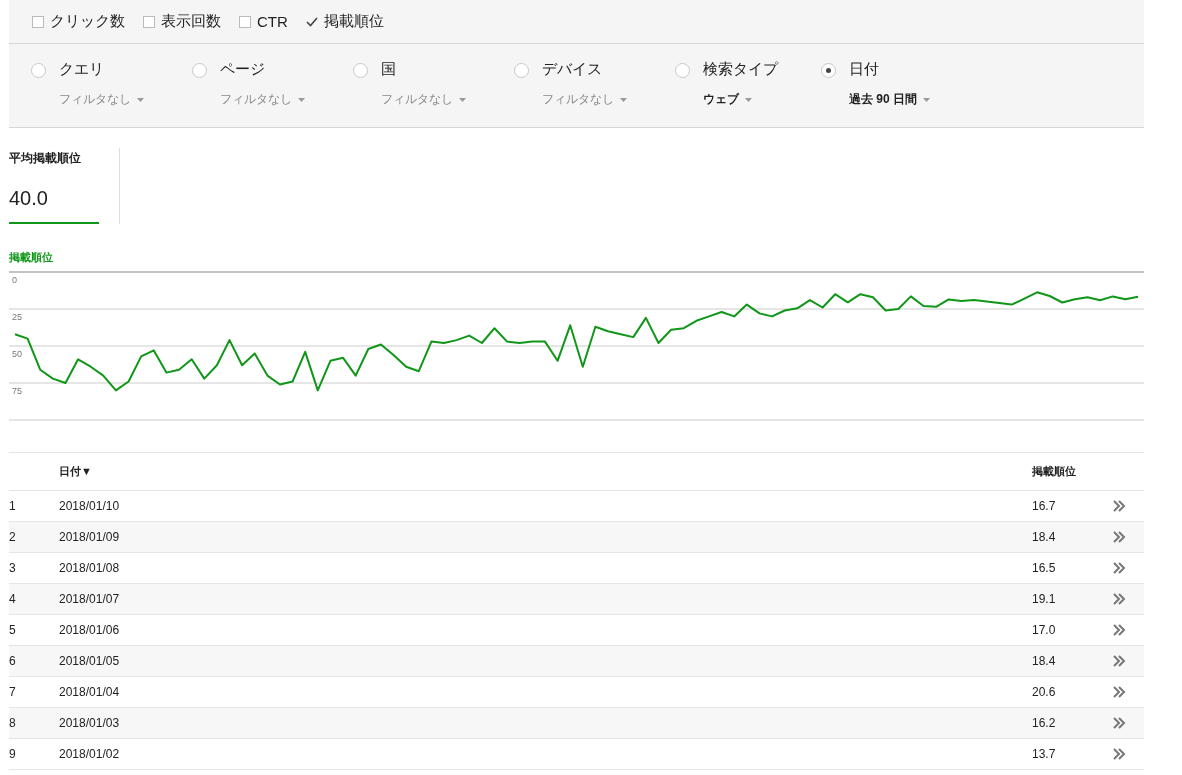 Image resolution: width=1182 pixels, height=775 pixels. I want to click on row-number: 6, so click(12, 661).